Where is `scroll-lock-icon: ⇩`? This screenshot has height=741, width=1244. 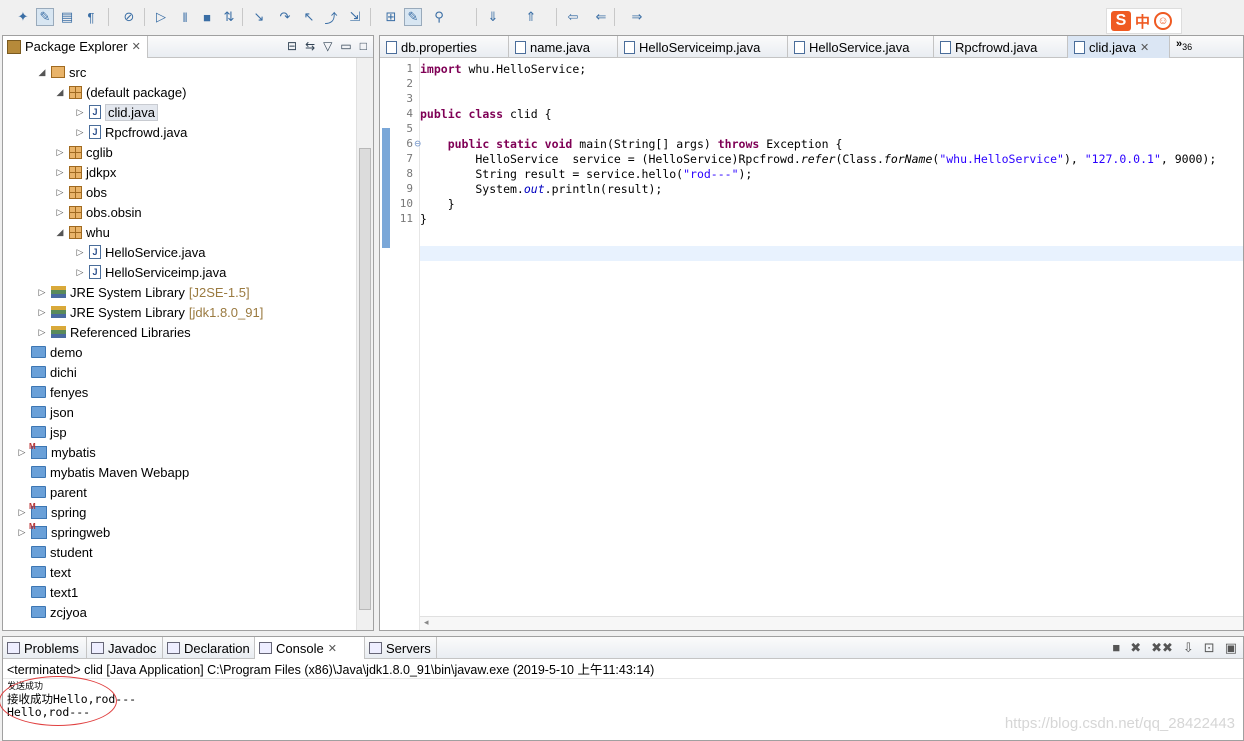
scroll-lock-icon: ⇩ is located at coordinates (1188, 648).